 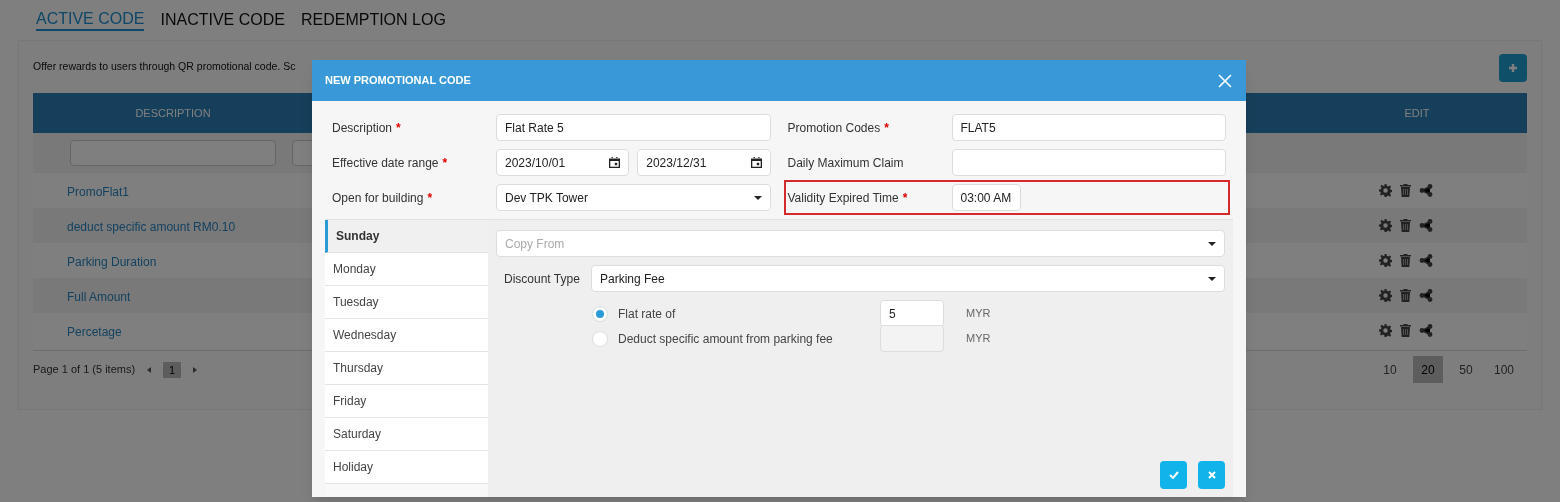 I want to click on add-button, so click(x=1513, y=68).